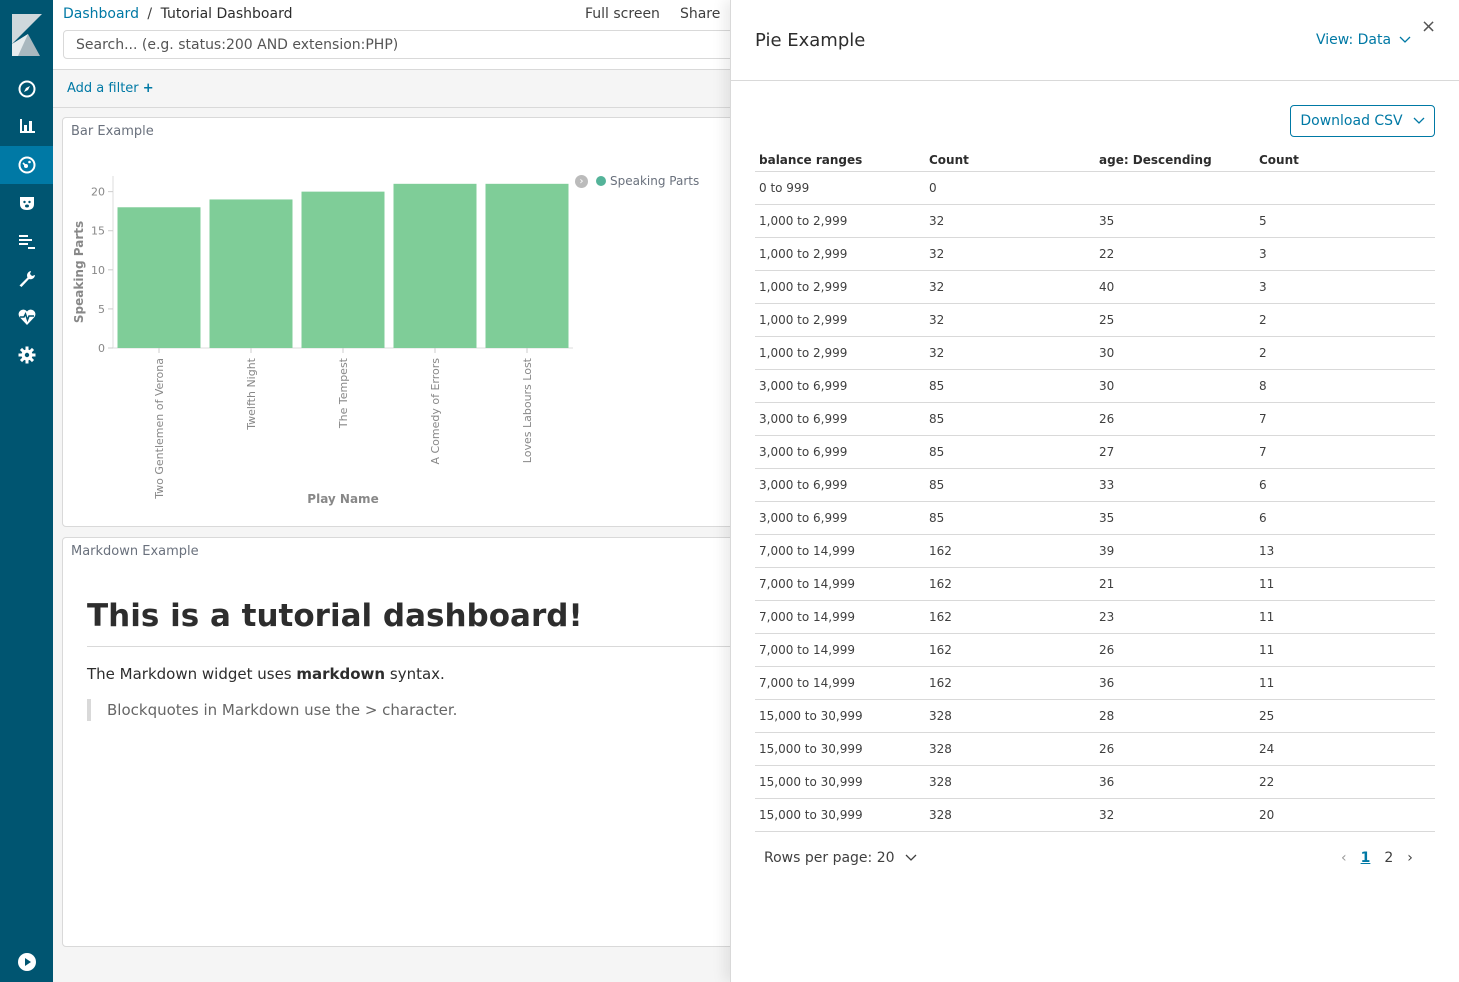 This screenshot has width=1459, height=982. Describe the element at coordinates (581, 181) in the screenshot. I see `legend-toggle-icon: ›` at that location.